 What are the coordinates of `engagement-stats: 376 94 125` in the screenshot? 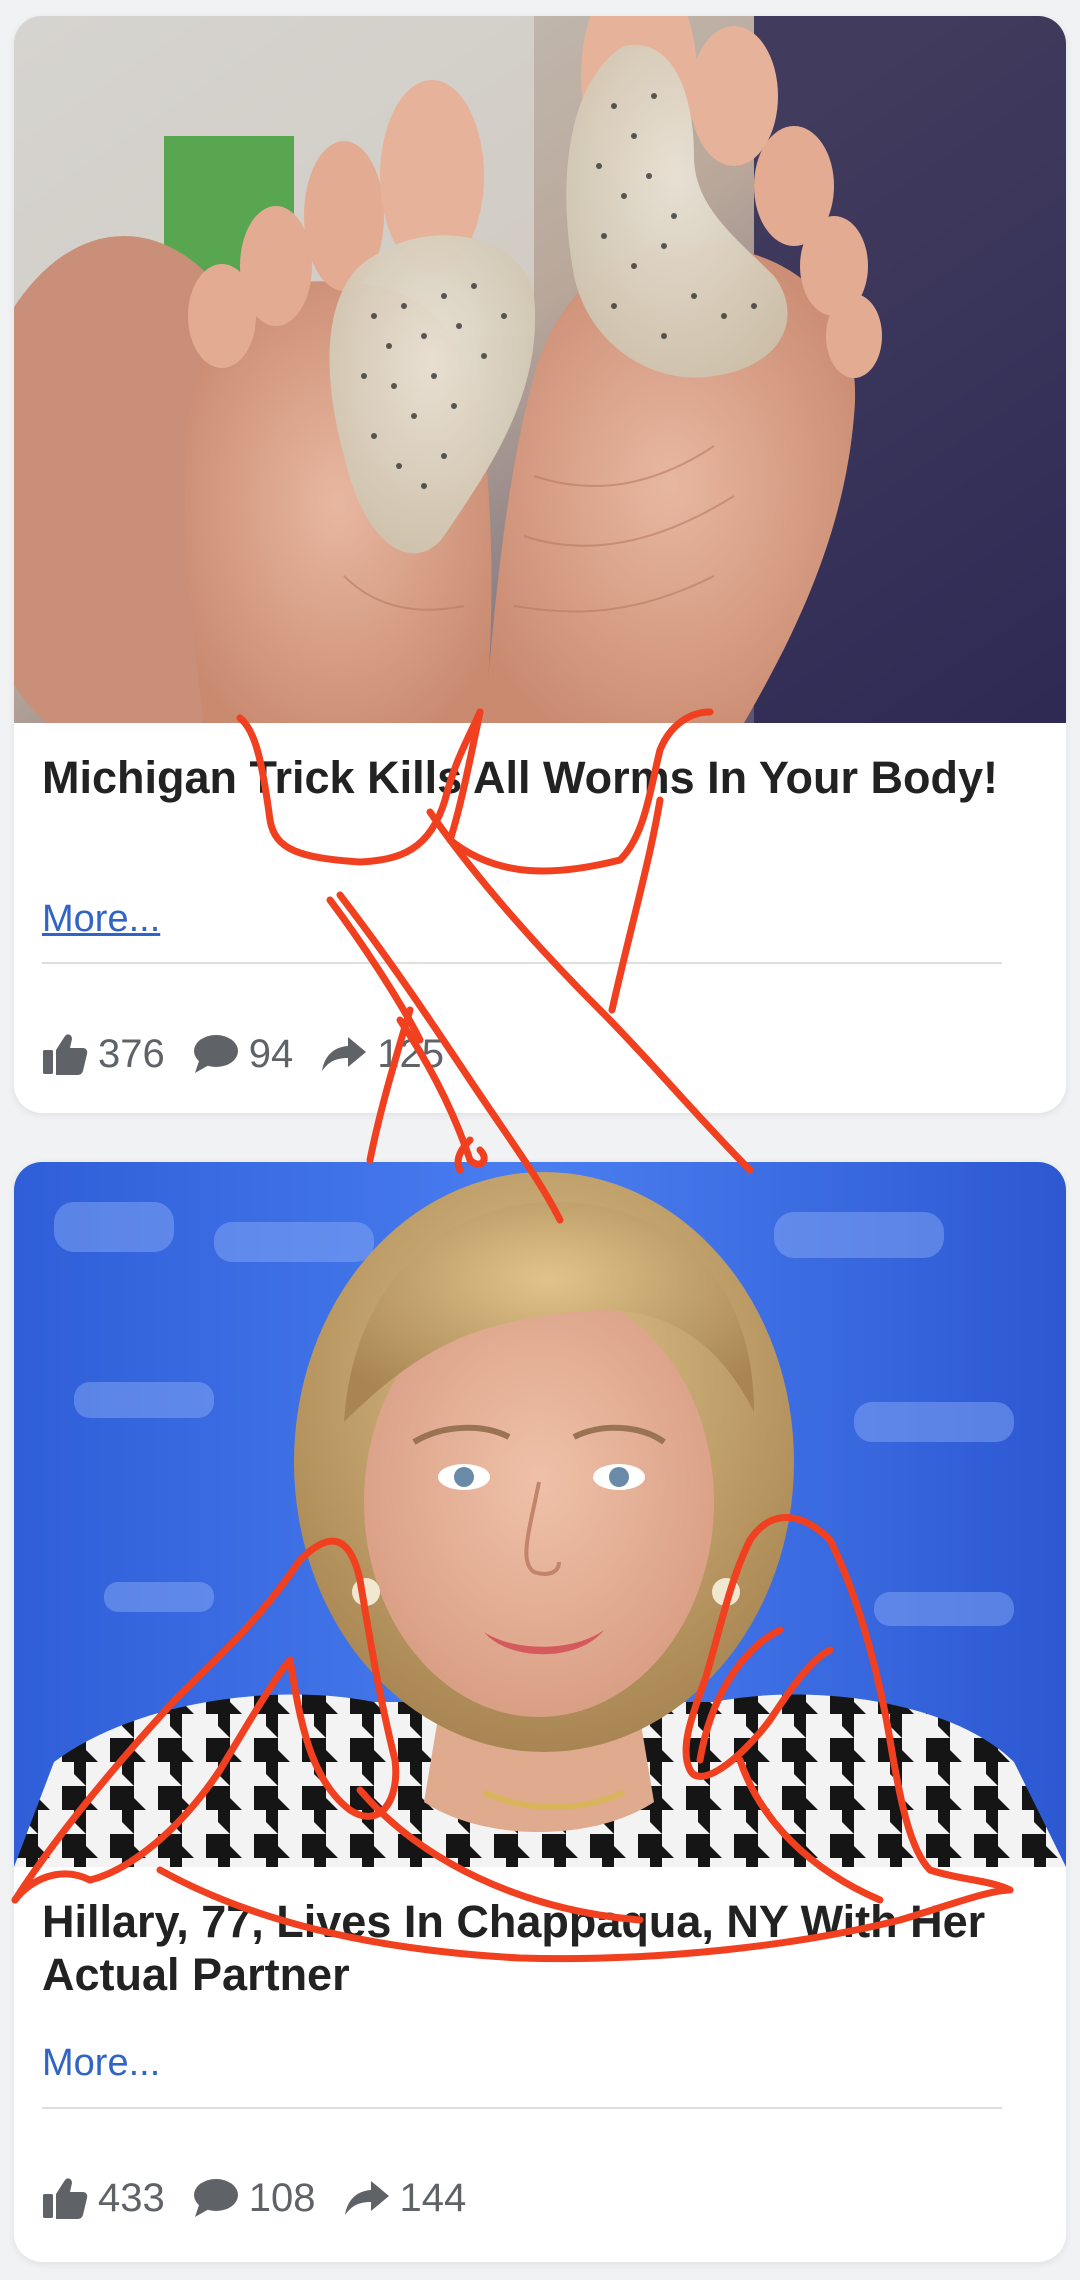 It's located at (257, 1054).